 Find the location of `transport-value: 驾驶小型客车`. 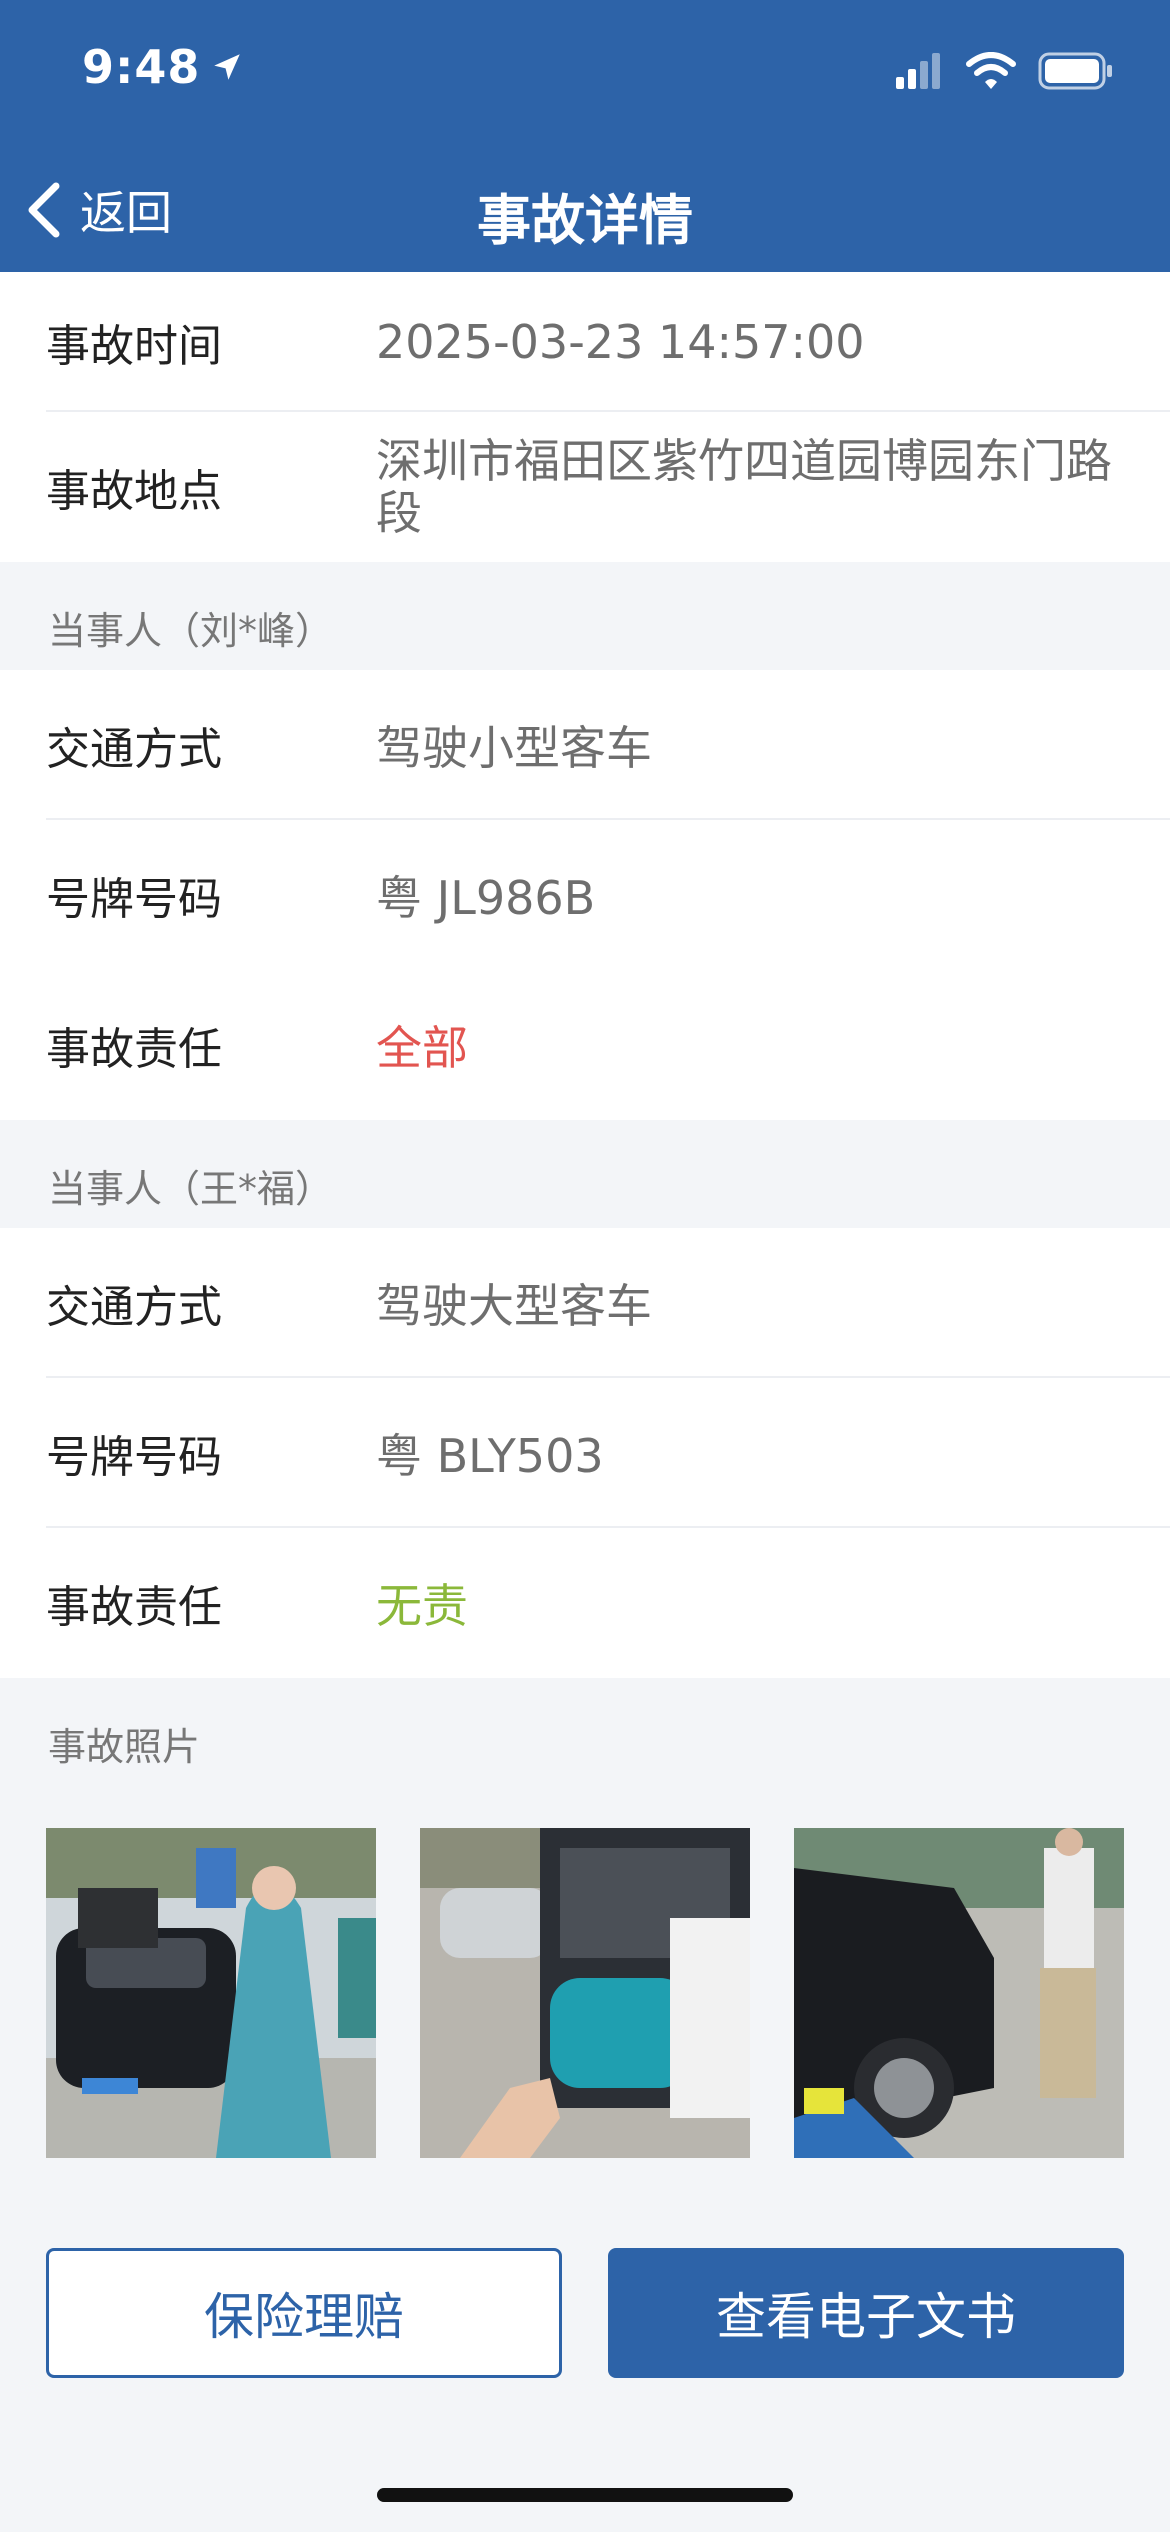

transport-value: 驾驶小型客车 is located at coordinates (514, 748).